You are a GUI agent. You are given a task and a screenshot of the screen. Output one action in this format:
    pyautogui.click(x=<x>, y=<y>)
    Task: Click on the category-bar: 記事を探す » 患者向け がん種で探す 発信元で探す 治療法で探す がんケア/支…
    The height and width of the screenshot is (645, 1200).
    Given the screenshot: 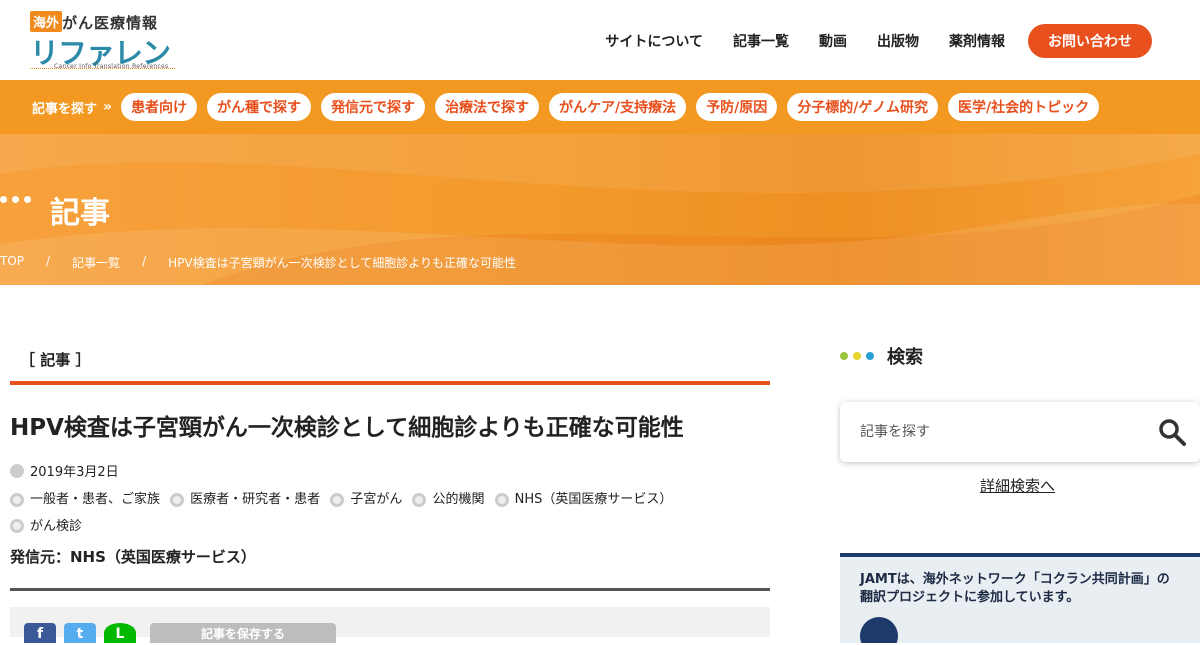 What is the action you would take?
    pyautogui.click(x=600, y=107)
    